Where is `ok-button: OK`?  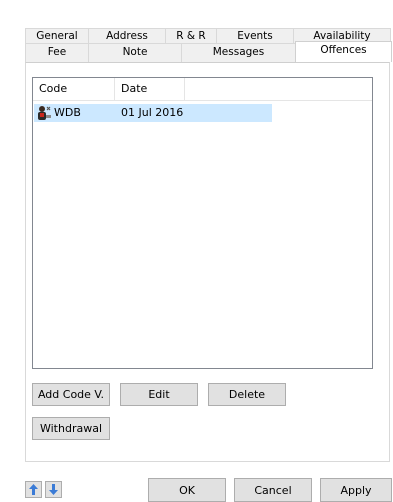
ok-button: OK is located at coordinates (187, 490).